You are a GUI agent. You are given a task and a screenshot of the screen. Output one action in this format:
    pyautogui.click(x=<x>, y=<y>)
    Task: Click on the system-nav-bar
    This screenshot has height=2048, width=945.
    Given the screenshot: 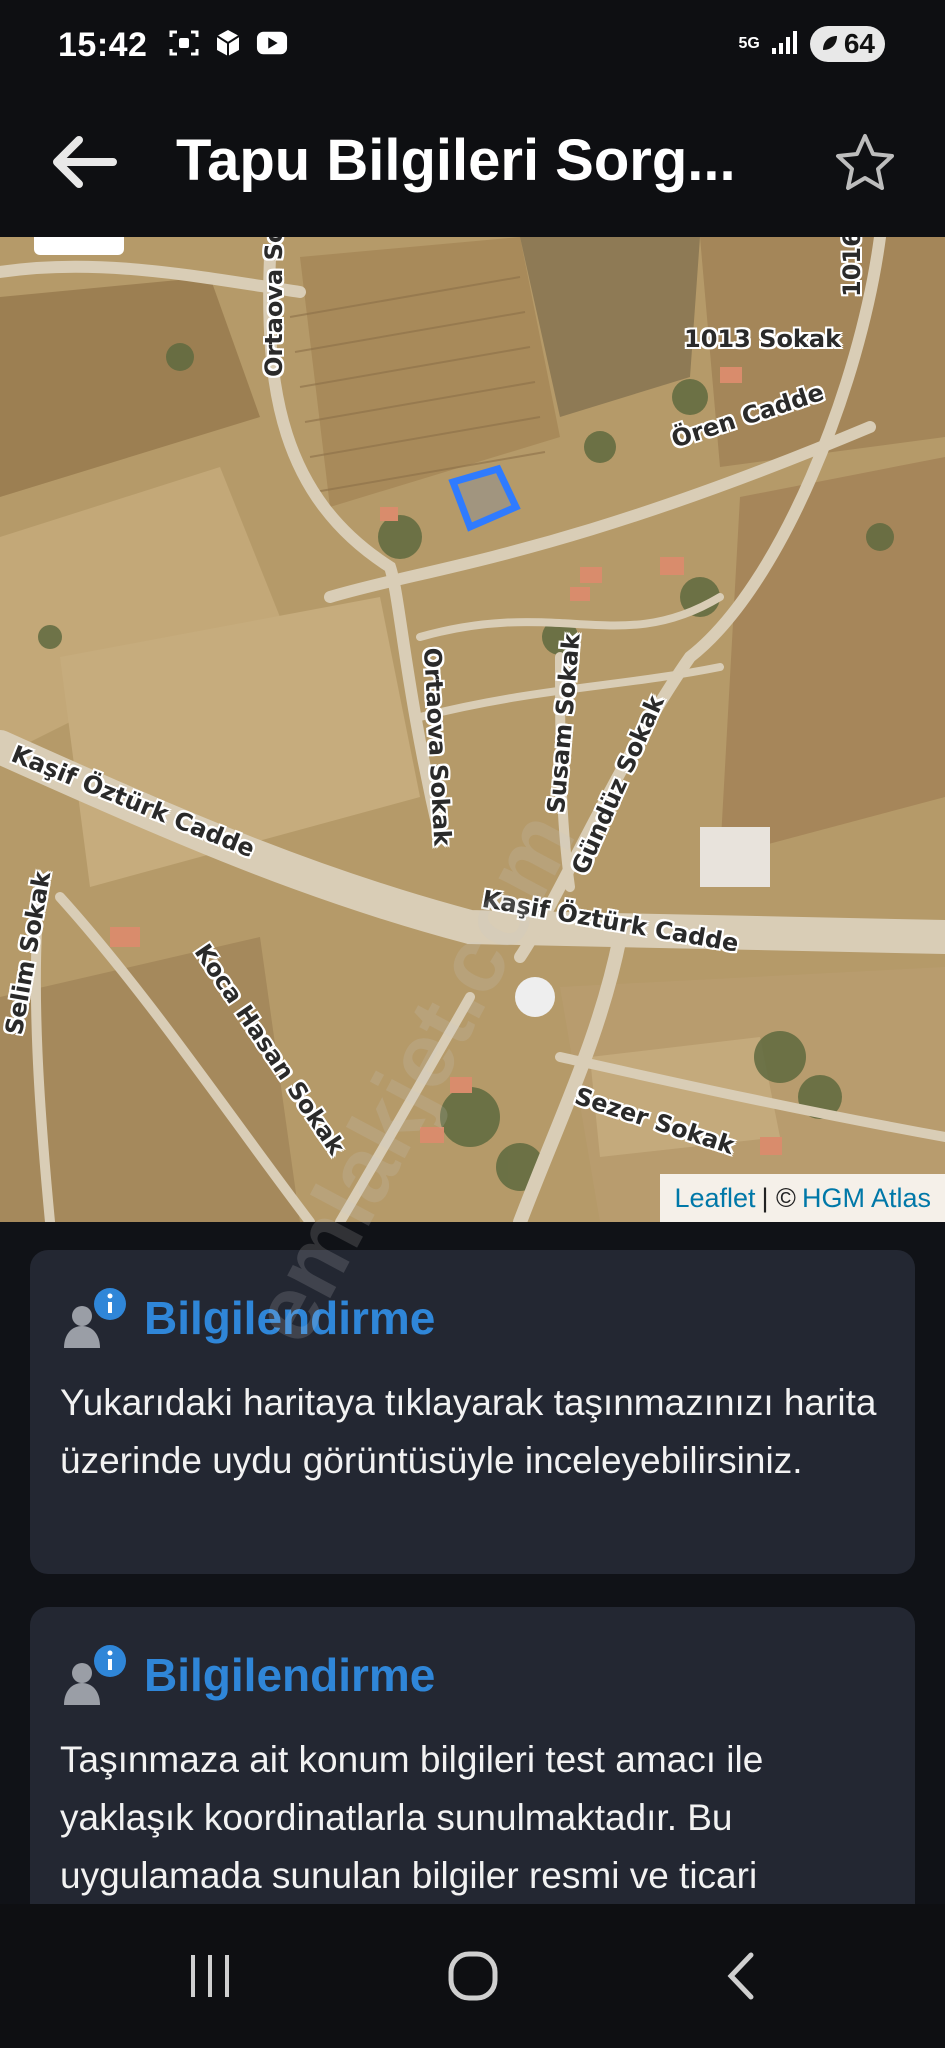 What is the action you would take?
    pyautogui.click(x=472, y=1976)
    